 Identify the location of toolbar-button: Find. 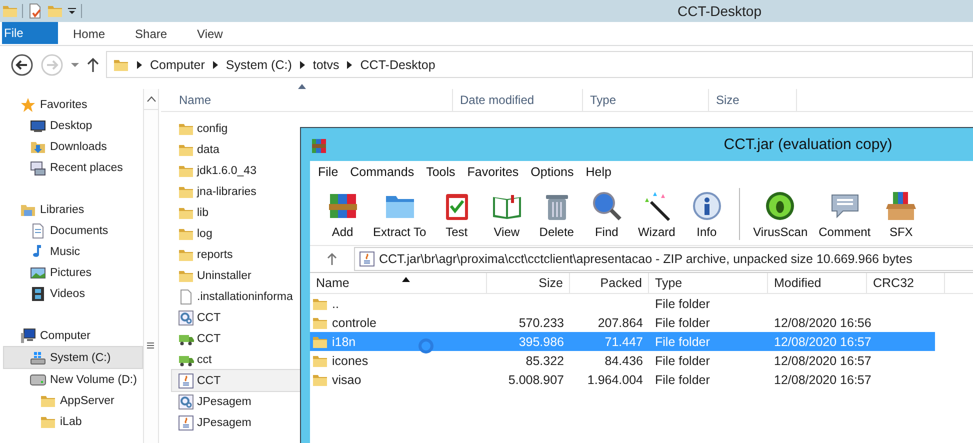
(607, 214).